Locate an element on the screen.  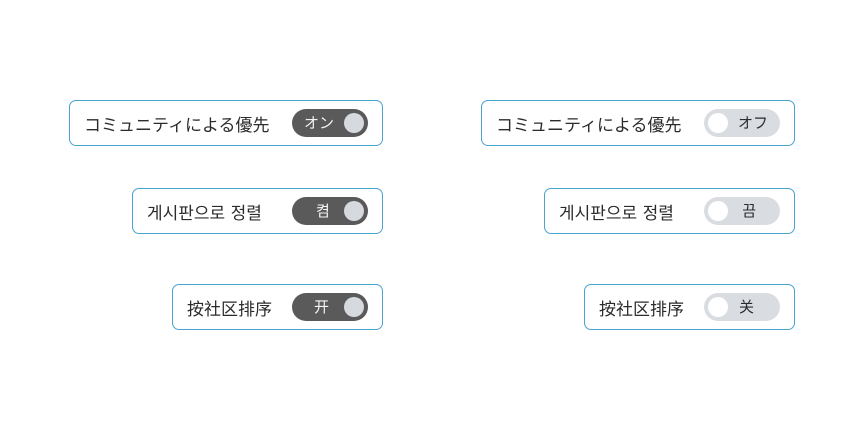
community-sort-toggle-off: オフ is located at coordinates (742, 123).